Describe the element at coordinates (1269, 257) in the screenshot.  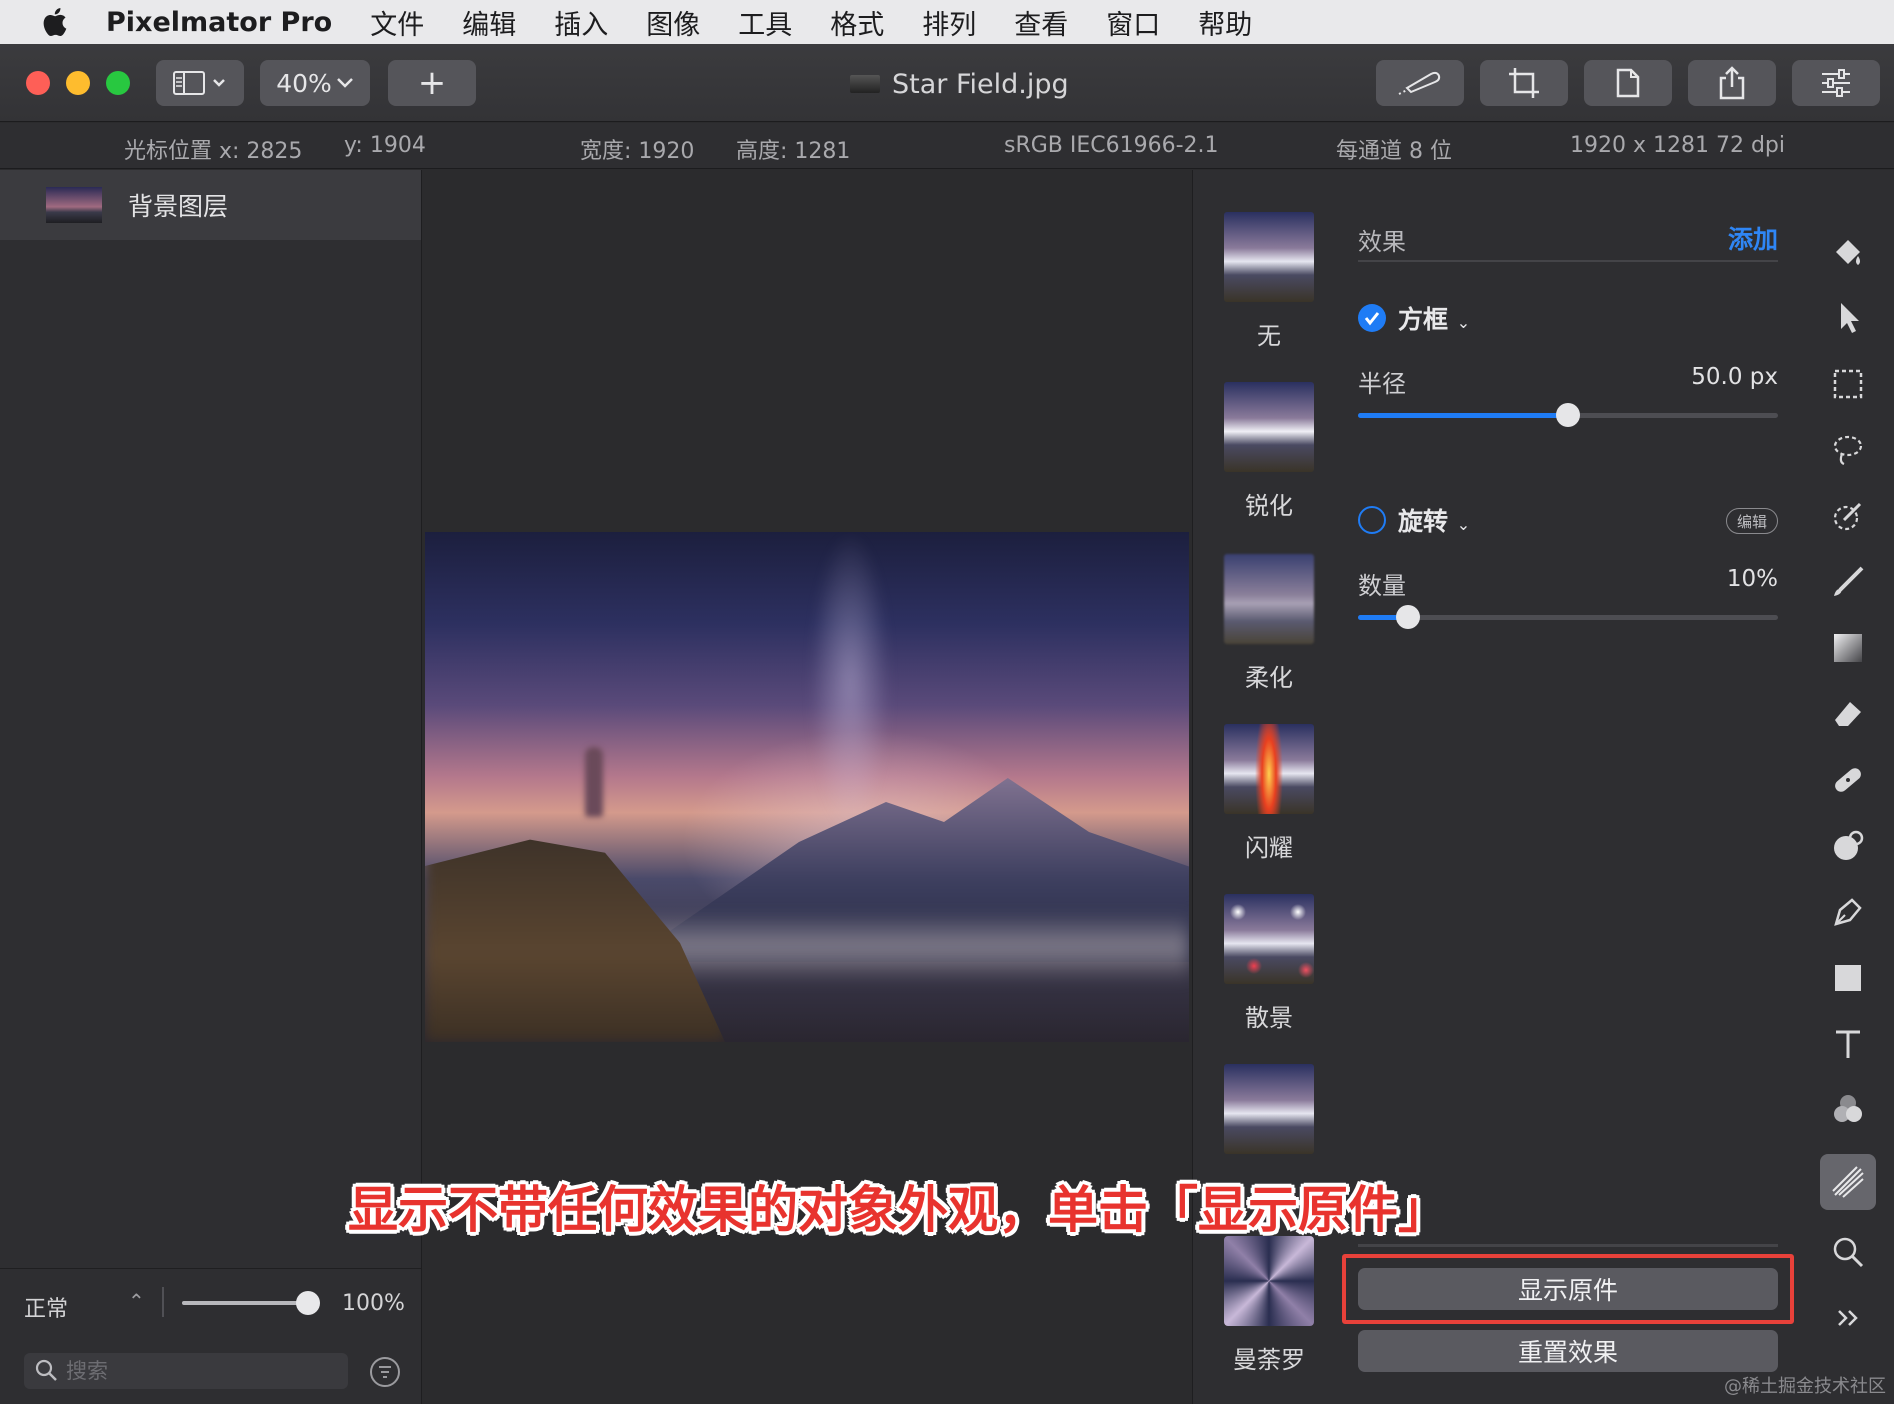
I see `none-effect-thumb` at that location.